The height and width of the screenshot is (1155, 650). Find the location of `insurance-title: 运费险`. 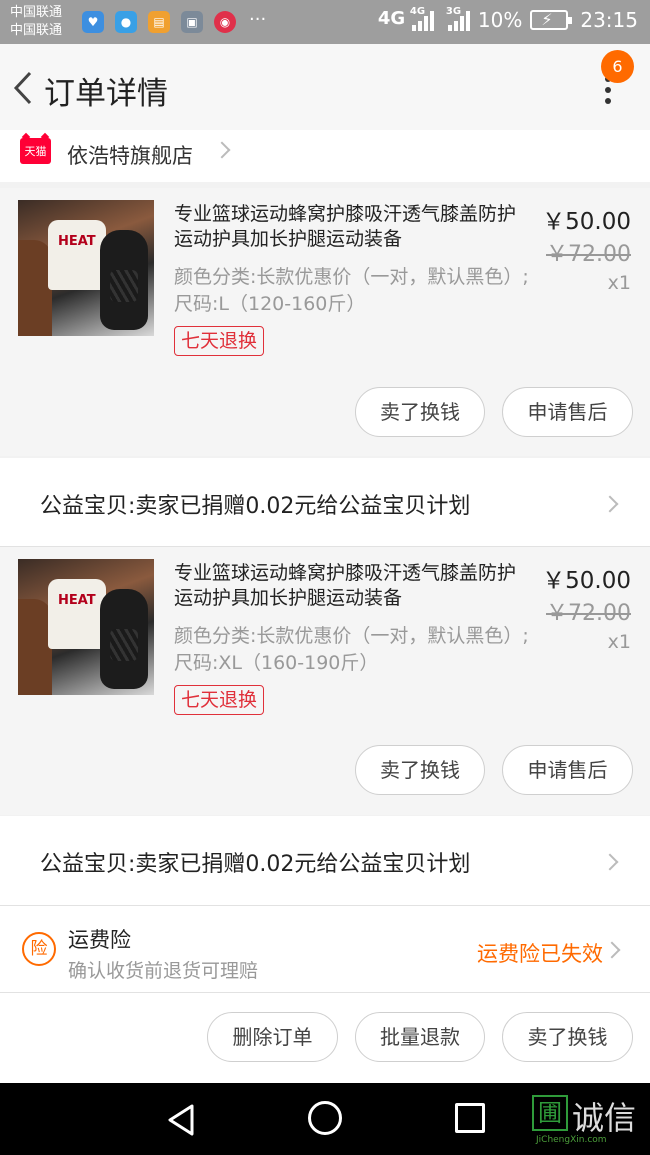

insurance-title: 运费险 is located at coordinates (99, 940).